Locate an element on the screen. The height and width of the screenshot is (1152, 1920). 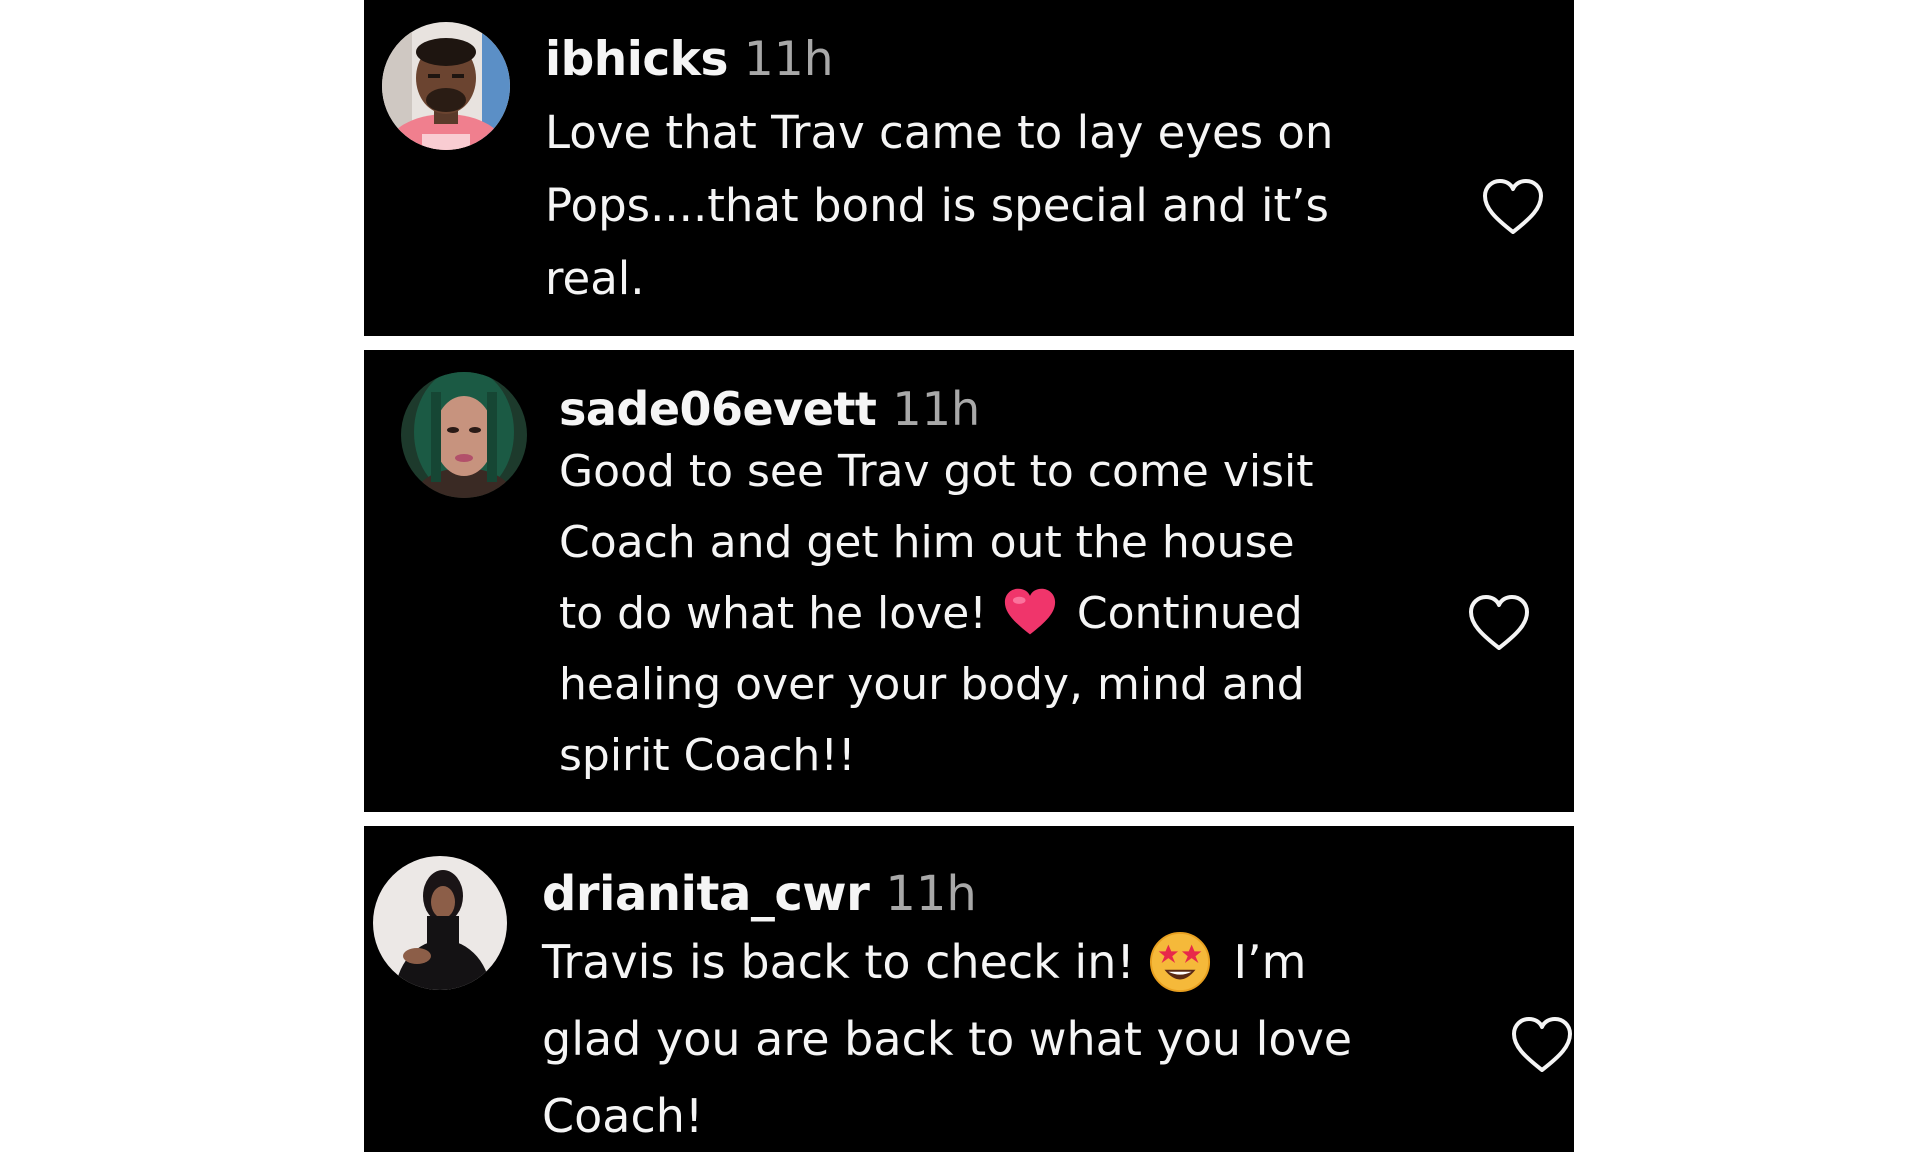
star-struck-emoji is located at coordinates (1180, 962).